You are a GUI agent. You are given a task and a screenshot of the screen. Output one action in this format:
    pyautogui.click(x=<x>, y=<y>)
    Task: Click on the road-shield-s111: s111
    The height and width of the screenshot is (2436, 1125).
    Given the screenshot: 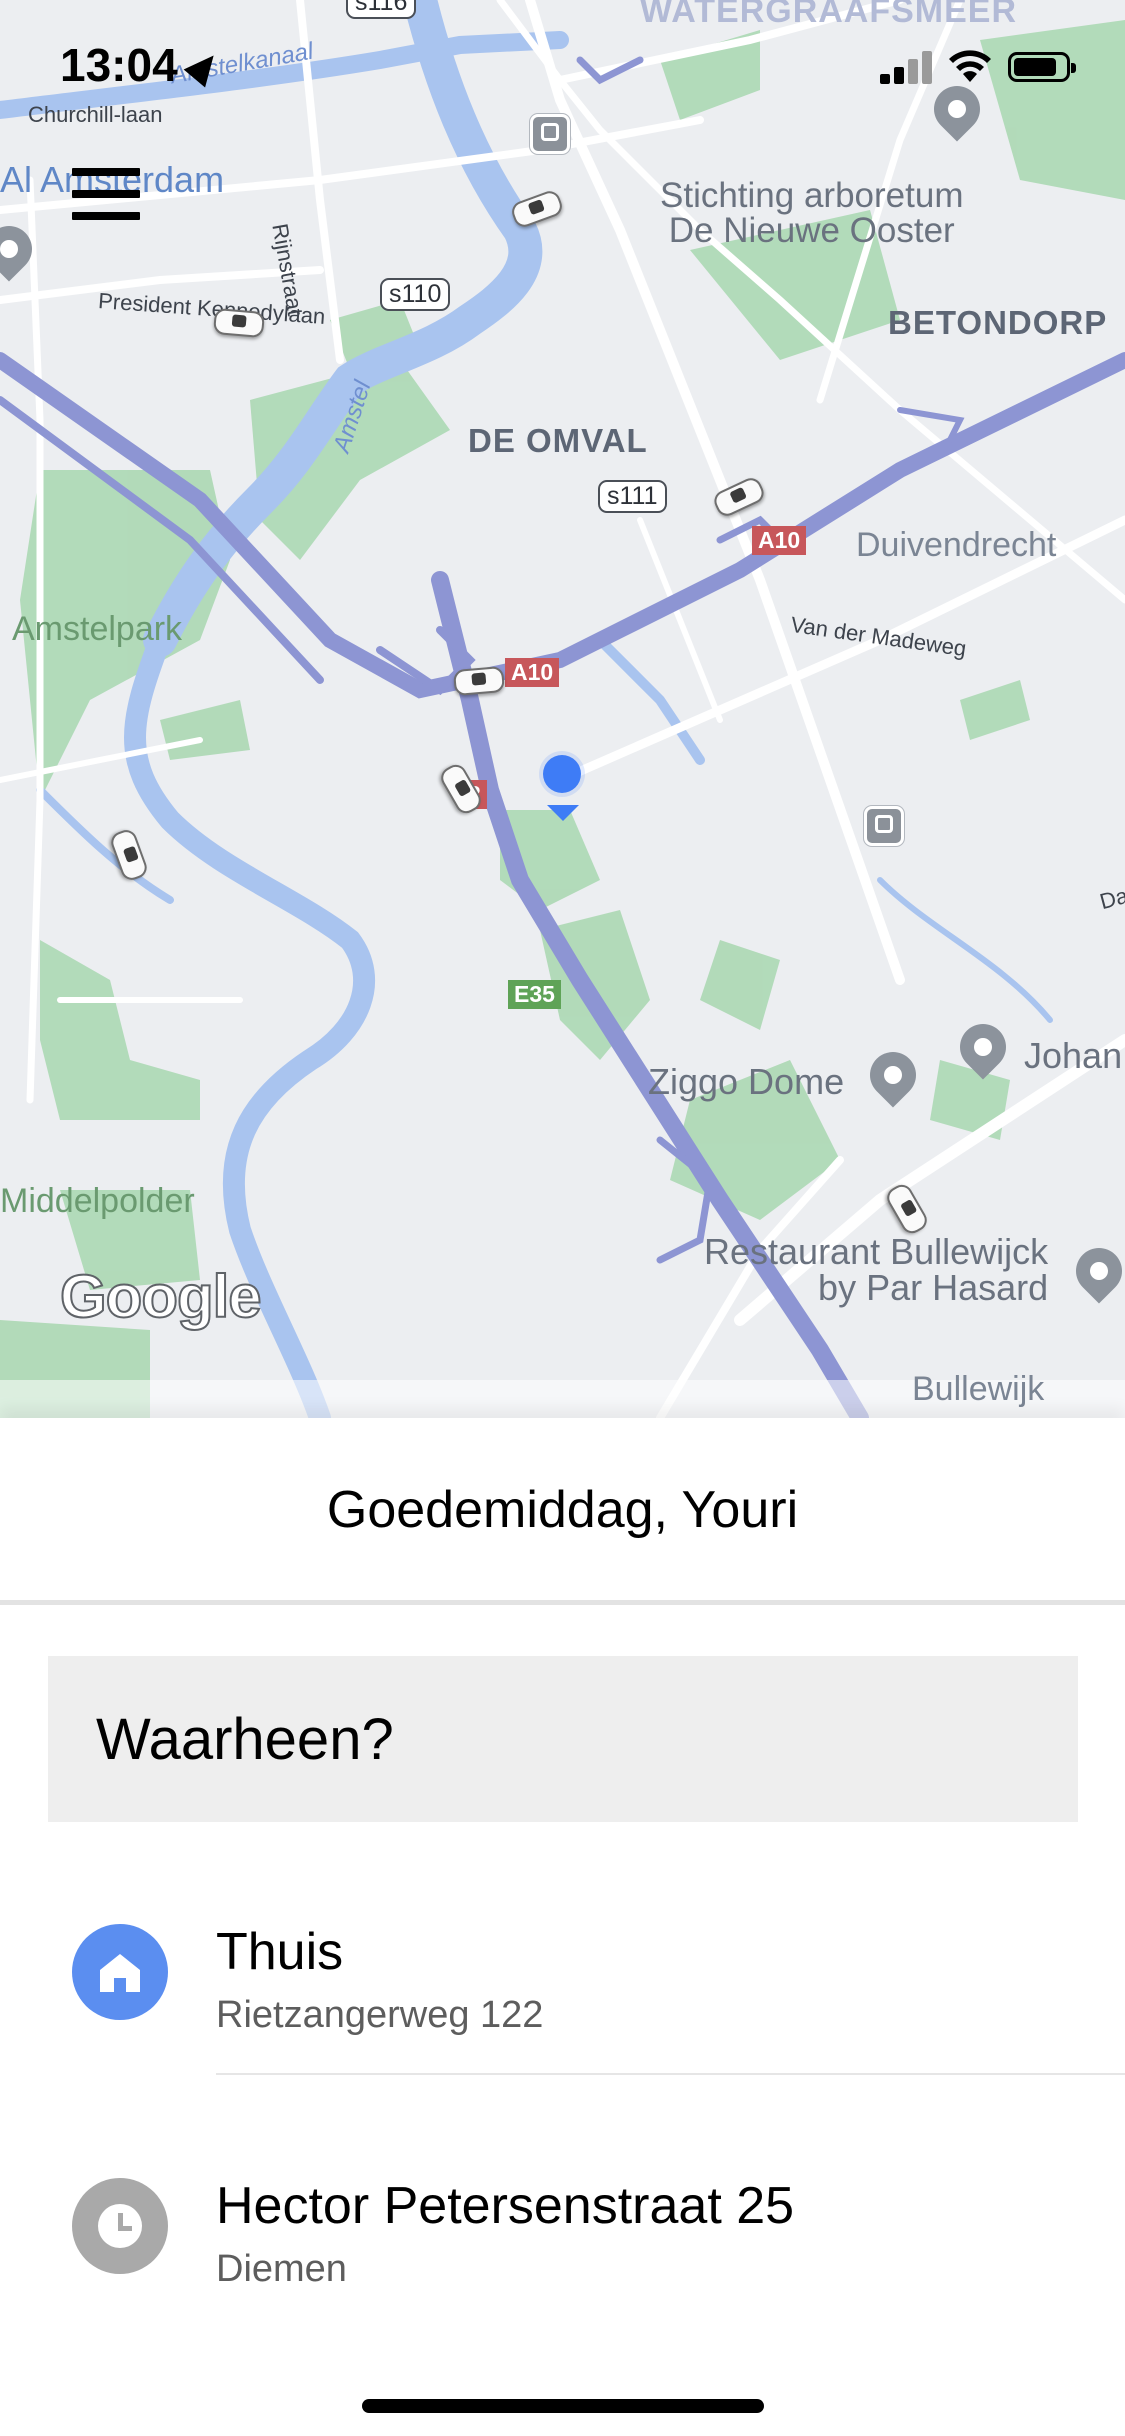 What is the action you would take?
    pyautogui.click(x=632, y=496)
    